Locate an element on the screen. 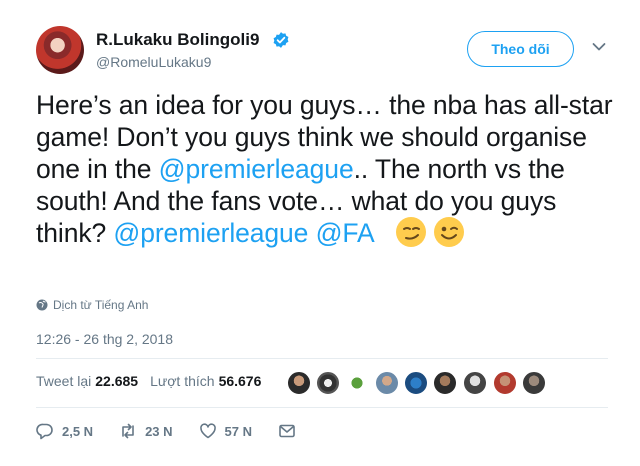  retweets-count: 22.685 is located at coordinates (116, 381).